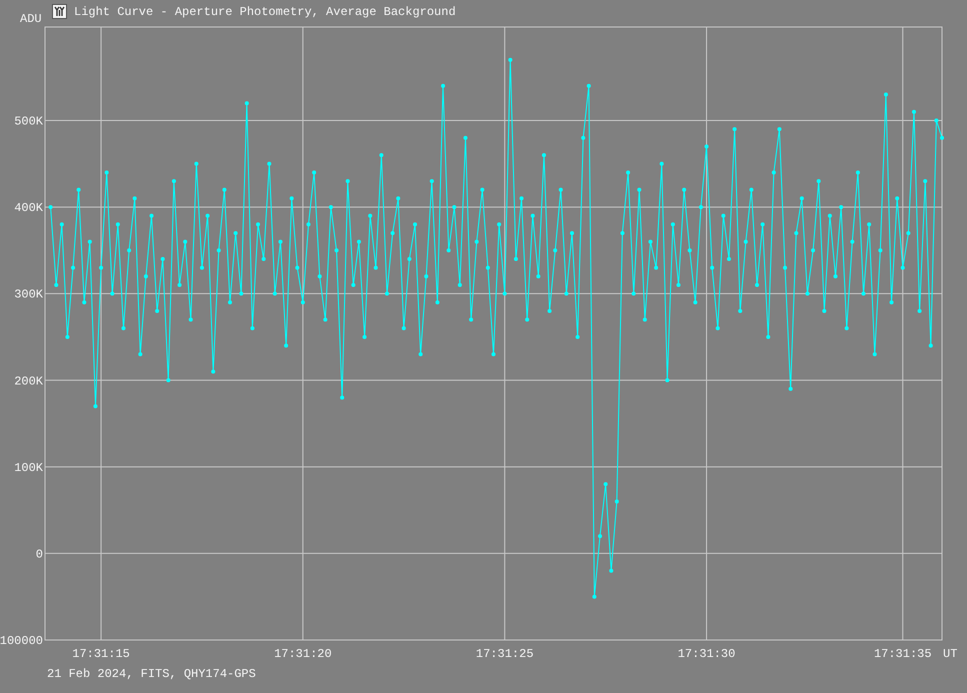  I want to click on x-tick-label: 17:31:15, so click(101, 654).